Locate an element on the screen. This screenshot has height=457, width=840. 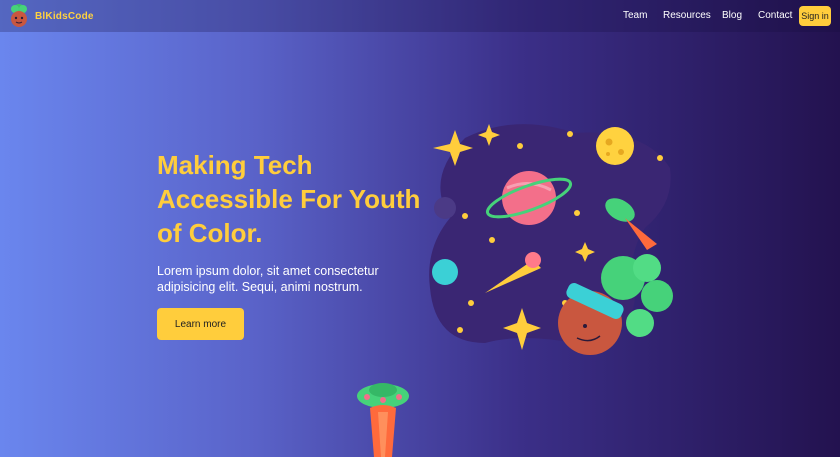
nav-link-team: Team is located at coordinates (635, 15).